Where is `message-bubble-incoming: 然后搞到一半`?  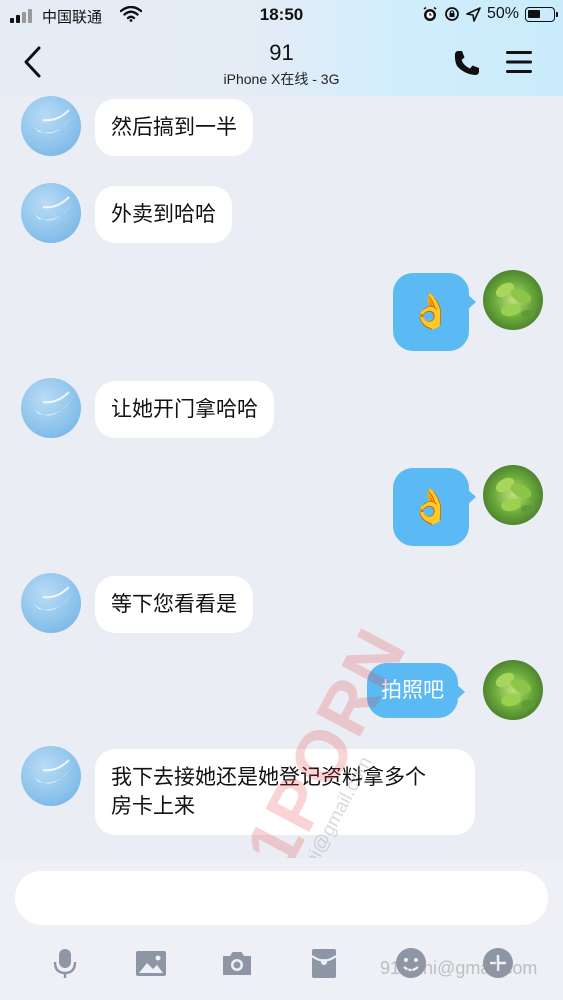 message-bubble-incoming: 然后搞到一半 is located at coordinates (174, 127).